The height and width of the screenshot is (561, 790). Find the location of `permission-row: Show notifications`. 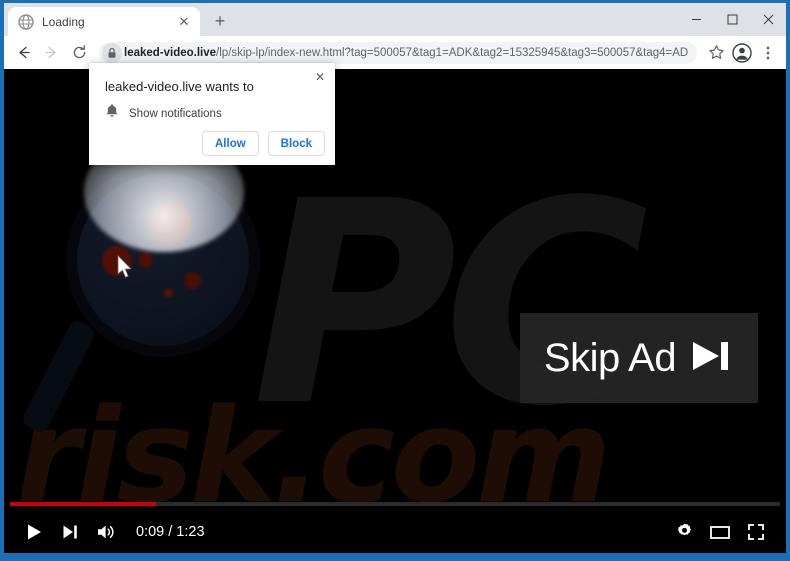

permission-row: Show notifications is located at coordinates (163, 113).